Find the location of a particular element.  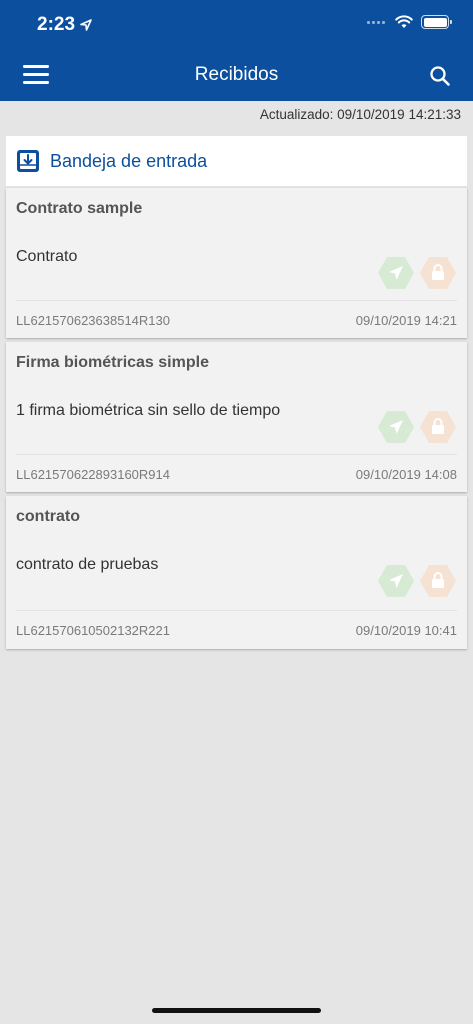

status-icons is located at coordinates (409, 22).